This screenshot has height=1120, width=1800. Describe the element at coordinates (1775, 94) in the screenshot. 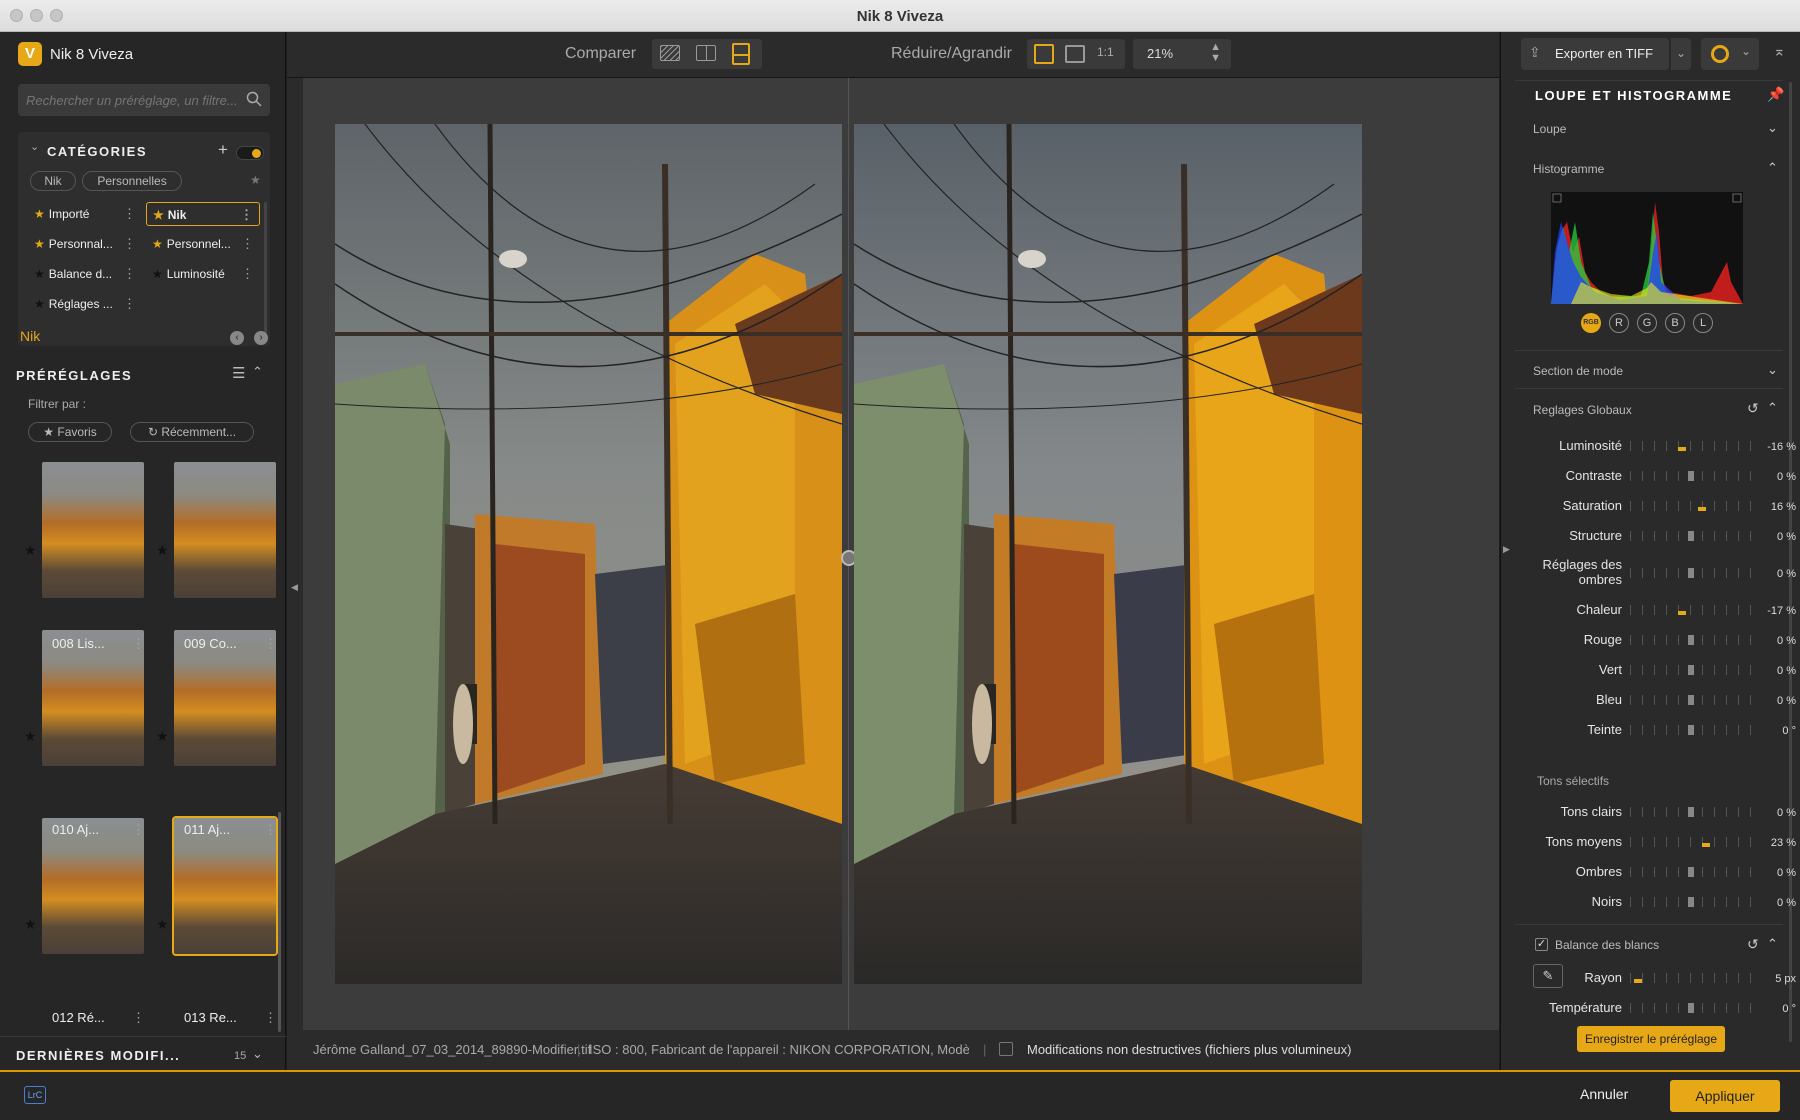

I see `pin-icon: 📌` at that location.